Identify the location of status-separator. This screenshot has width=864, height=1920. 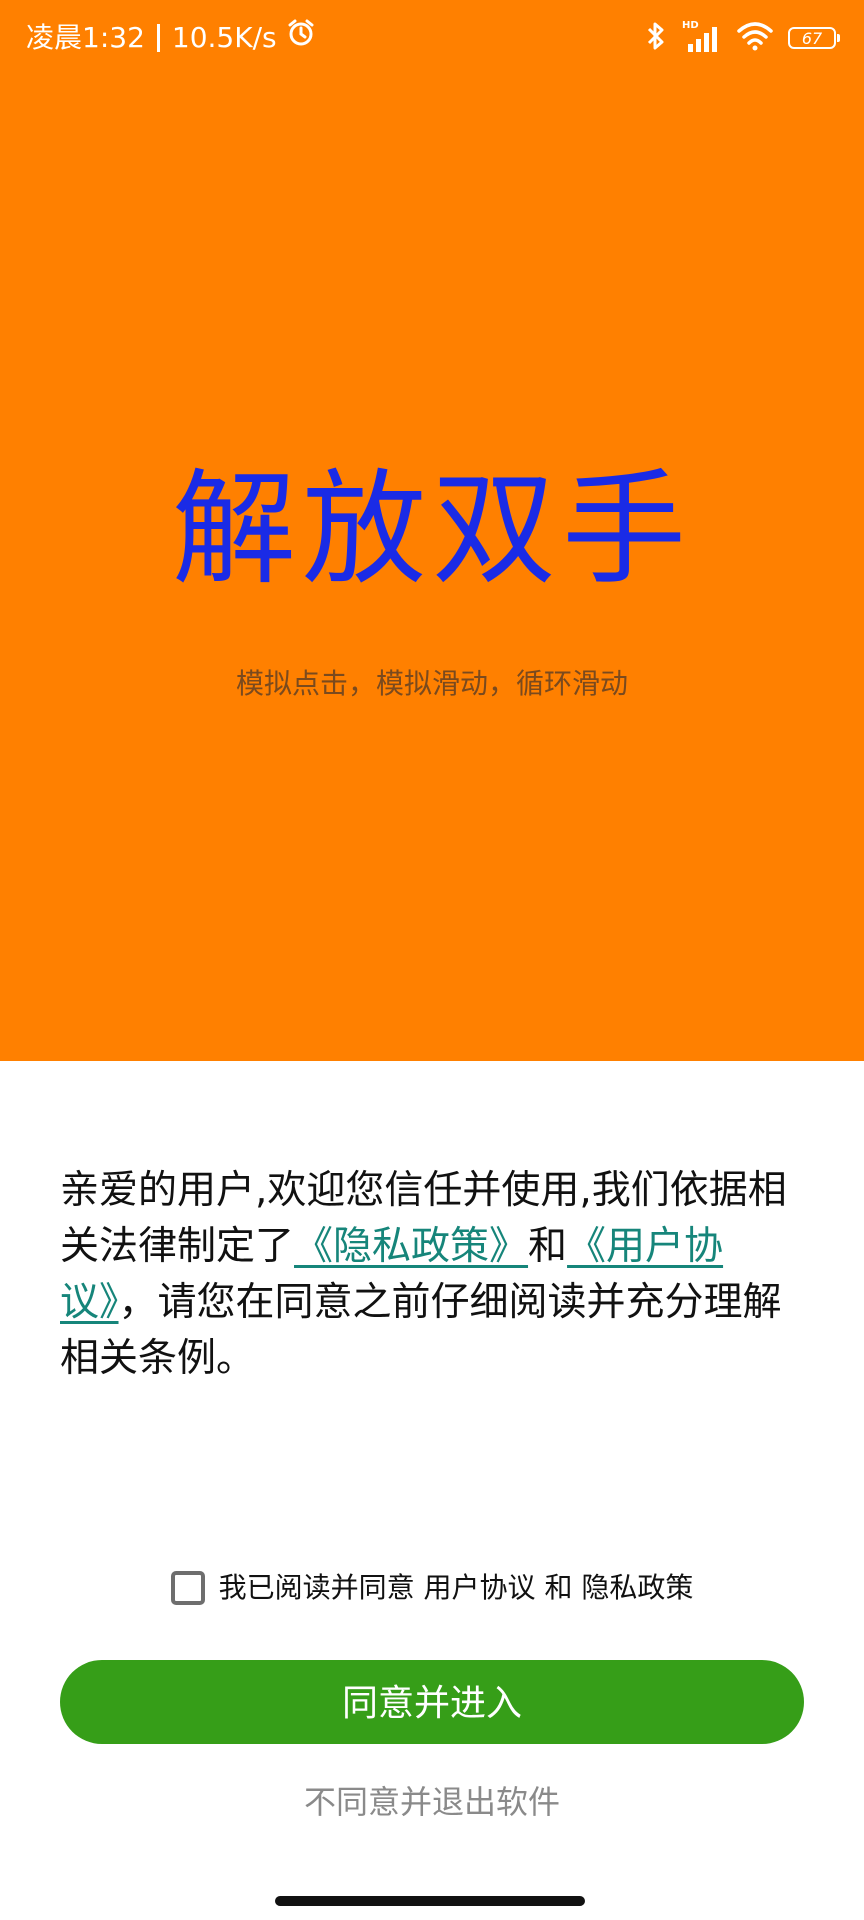
(158, 38).